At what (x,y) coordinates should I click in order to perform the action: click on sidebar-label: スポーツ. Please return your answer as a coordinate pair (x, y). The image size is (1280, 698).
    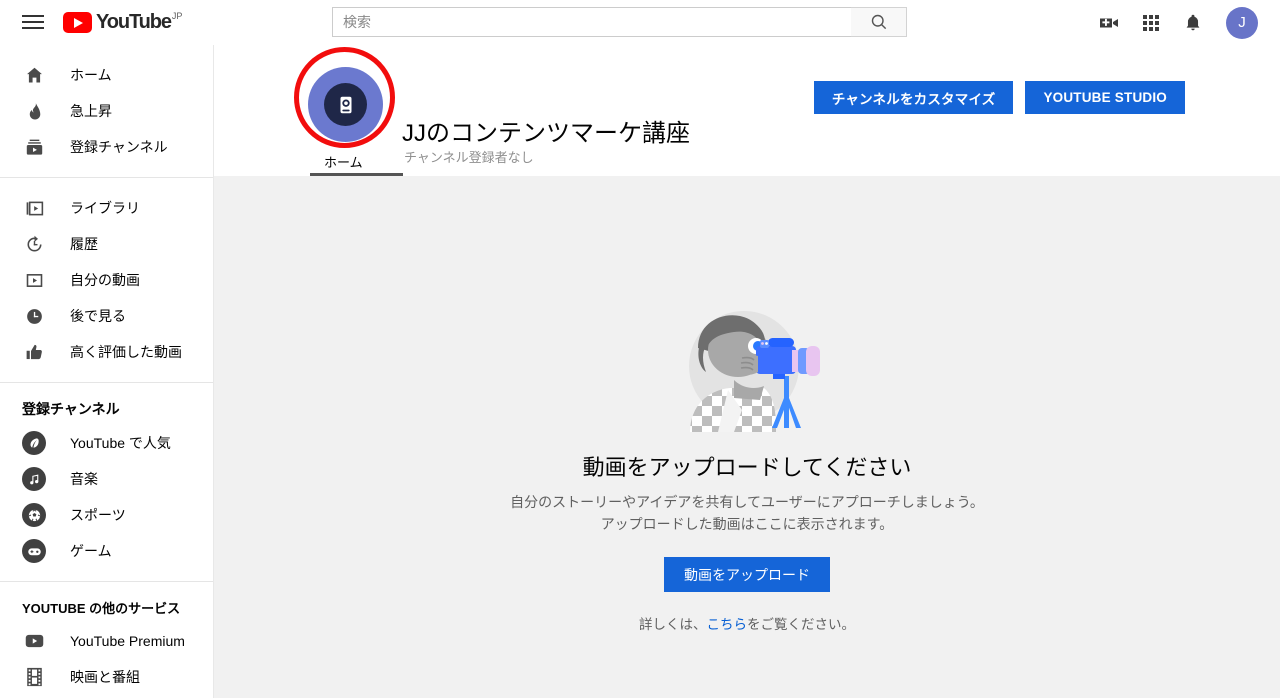
    Looking at the image, I should click on (98, 515).